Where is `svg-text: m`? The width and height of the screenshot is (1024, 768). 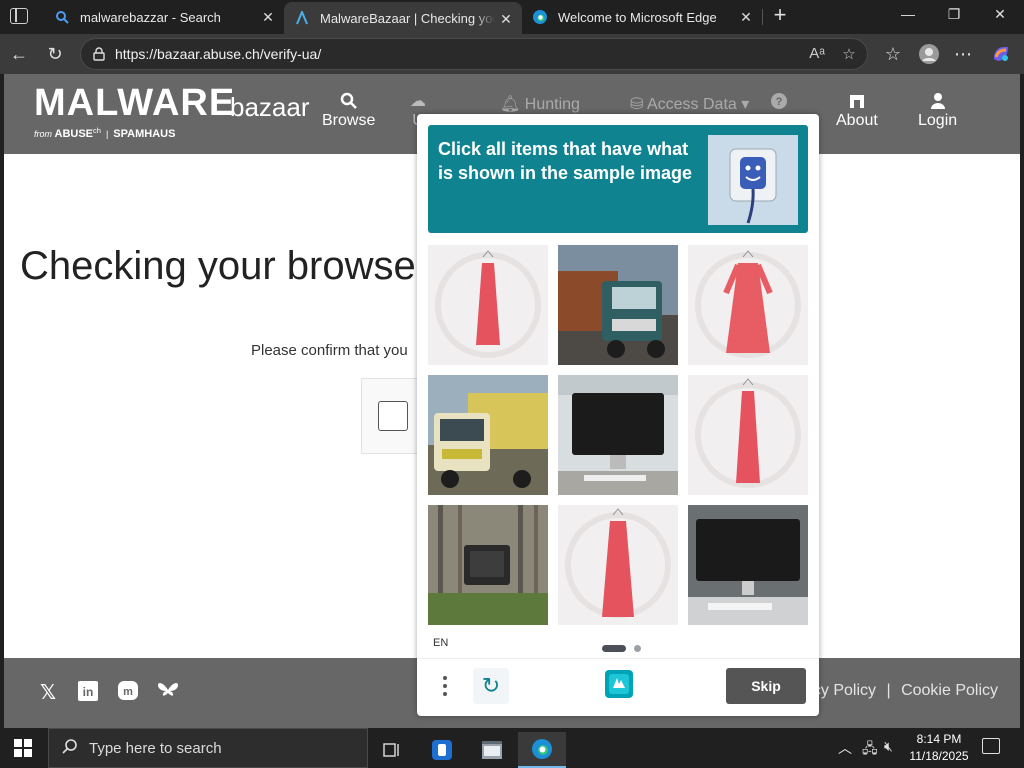
svg-text: m is located at coordinates (128, 692).